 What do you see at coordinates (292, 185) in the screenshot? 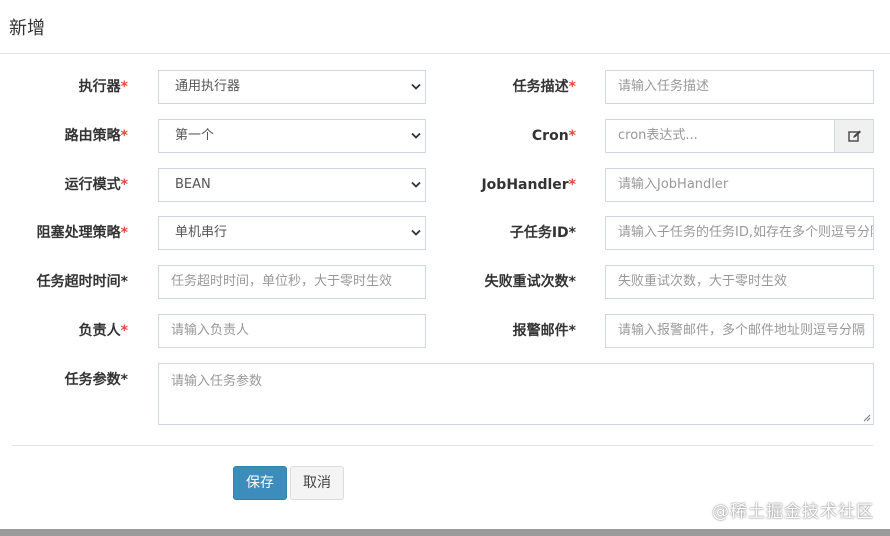
I see `run-mode-select: BEAN` at bounding box center [292, 185].